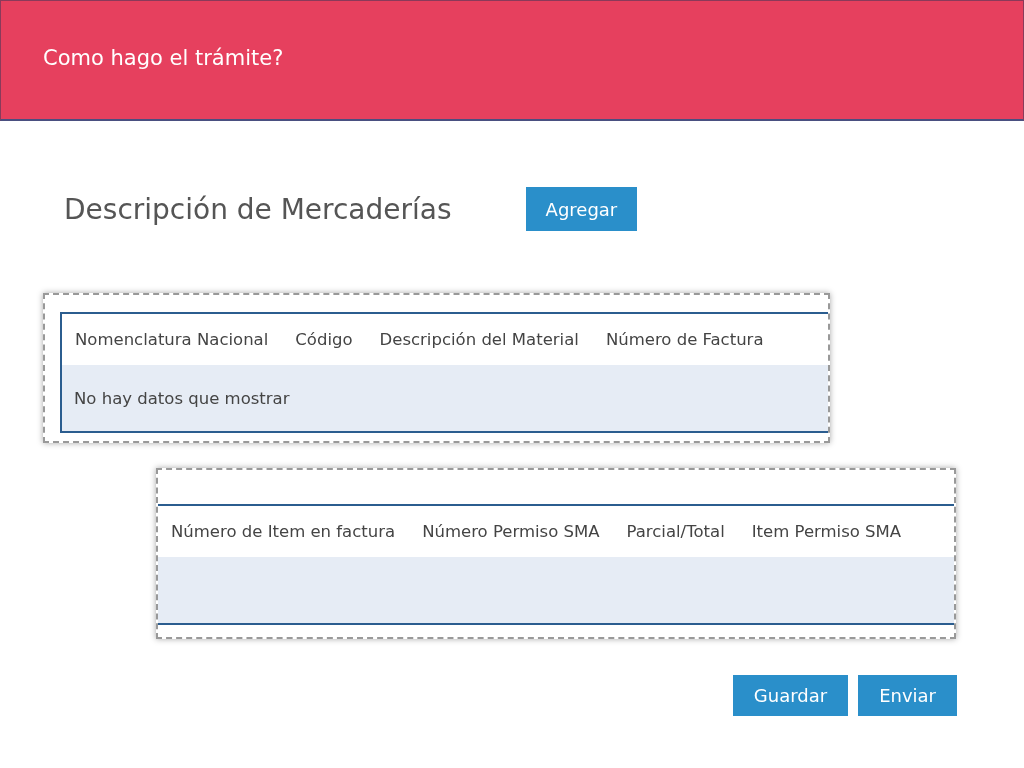  Describe the element at coordinates (479, 339) in the screenshot. I see `column-header: Descripción del Material` at that location.